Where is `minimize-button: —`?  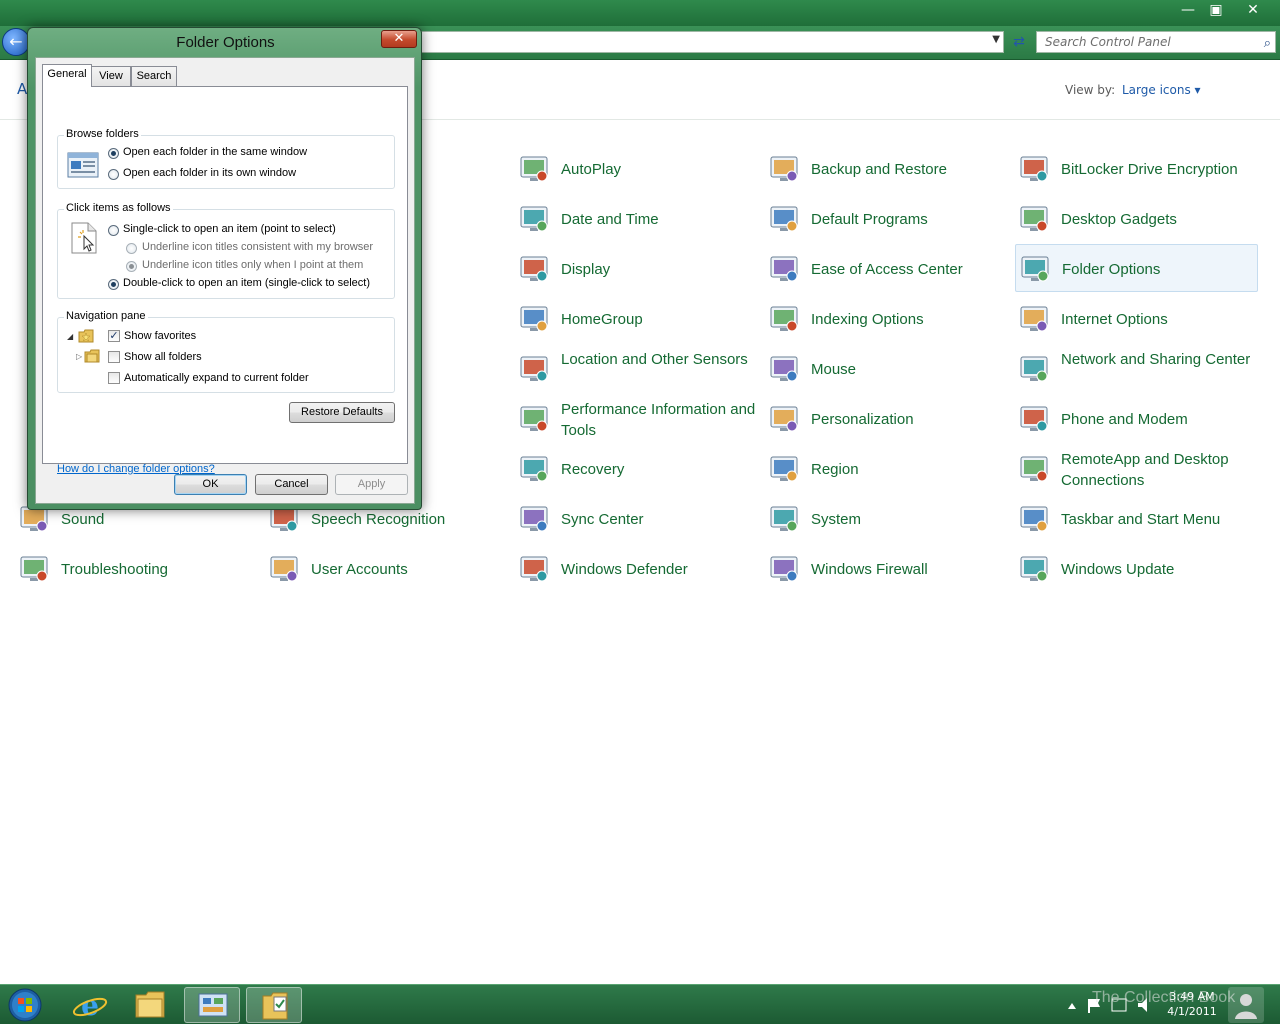
minimize-button: — is located at coordinates (1188, 11).